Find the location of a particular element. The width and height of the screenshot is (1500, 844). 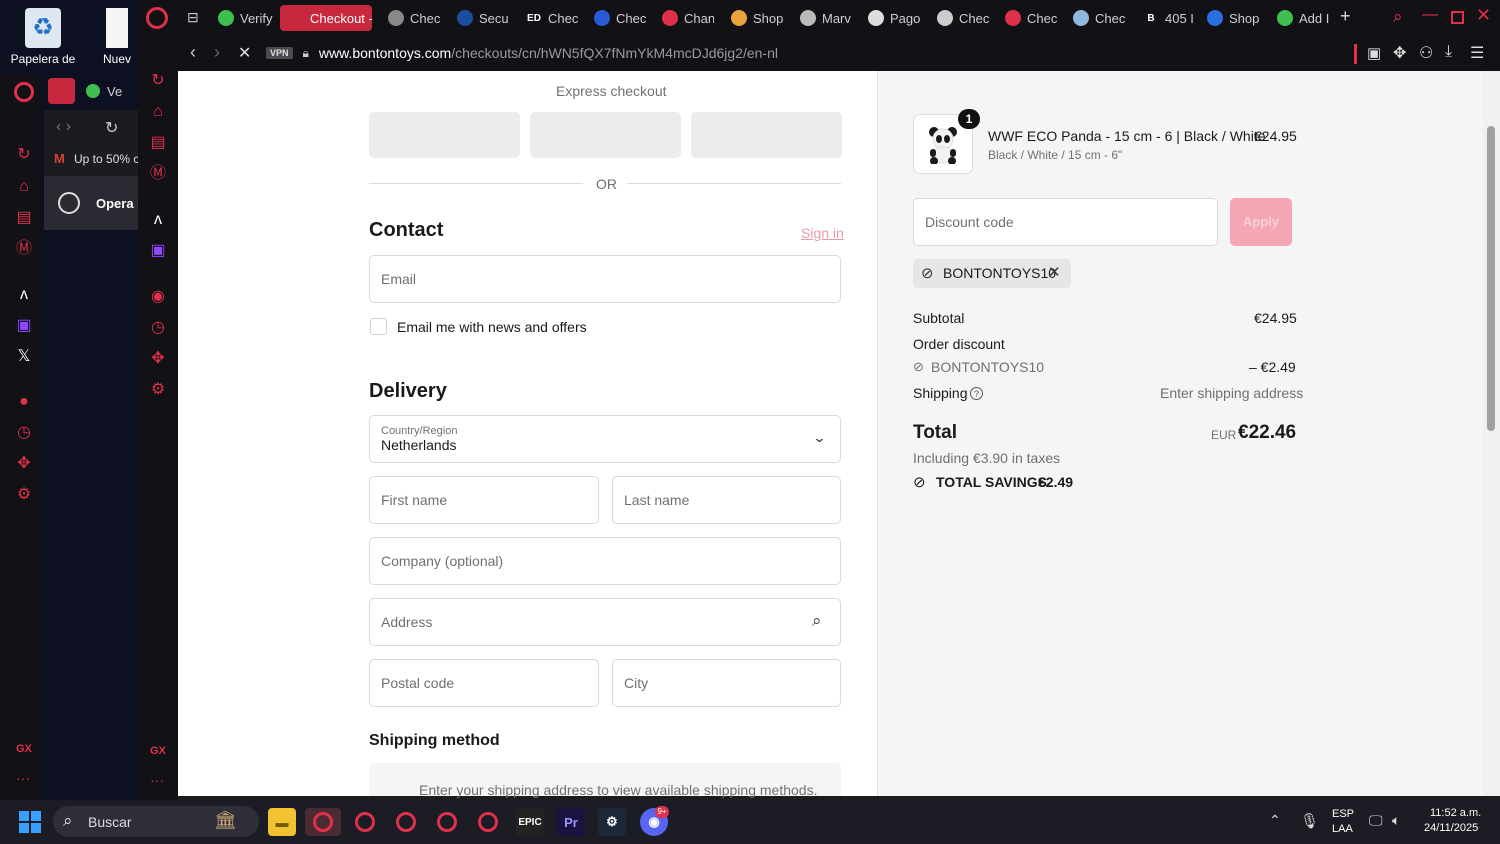

opera-logo-icon is located at coordinates (24, 92).